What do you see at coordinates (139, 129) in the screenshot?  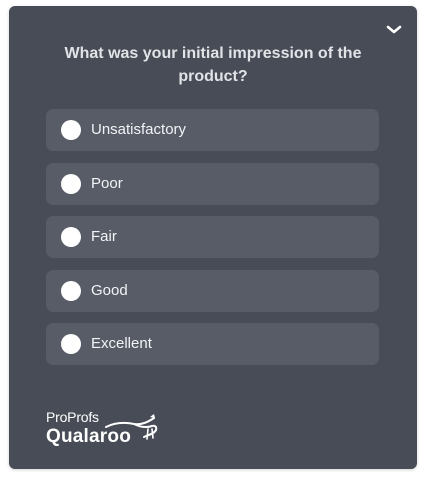 I see `option-label: Unsatisfactory` at bounding box center [139, 129].